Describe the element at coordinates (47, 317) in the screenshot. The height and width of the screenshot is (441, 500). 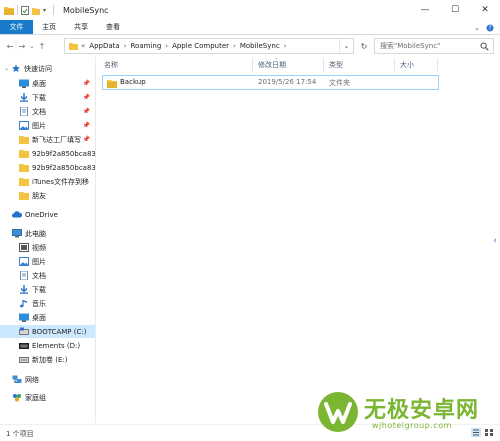
I see `nav-pc-desktop: 桌面` at that location.